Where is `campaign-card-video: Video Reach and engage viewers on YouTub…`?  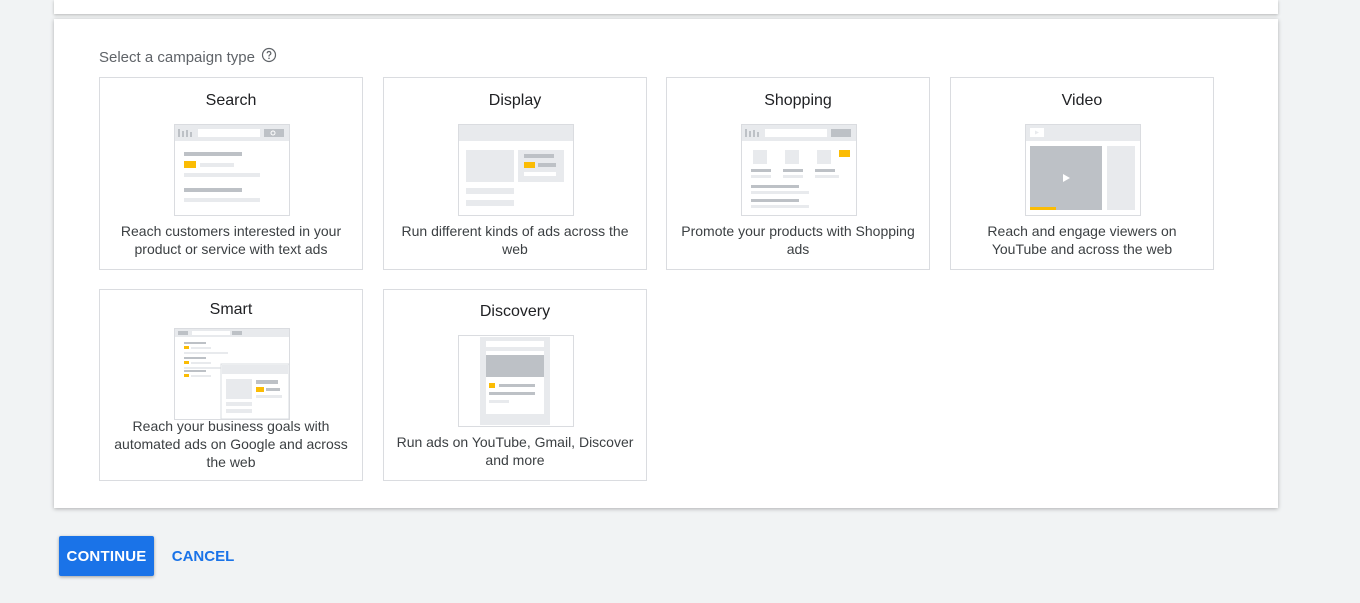 campaign-card-video: Video Reach and engage viewers on YouTub… is located at coordinates (1082, 173).